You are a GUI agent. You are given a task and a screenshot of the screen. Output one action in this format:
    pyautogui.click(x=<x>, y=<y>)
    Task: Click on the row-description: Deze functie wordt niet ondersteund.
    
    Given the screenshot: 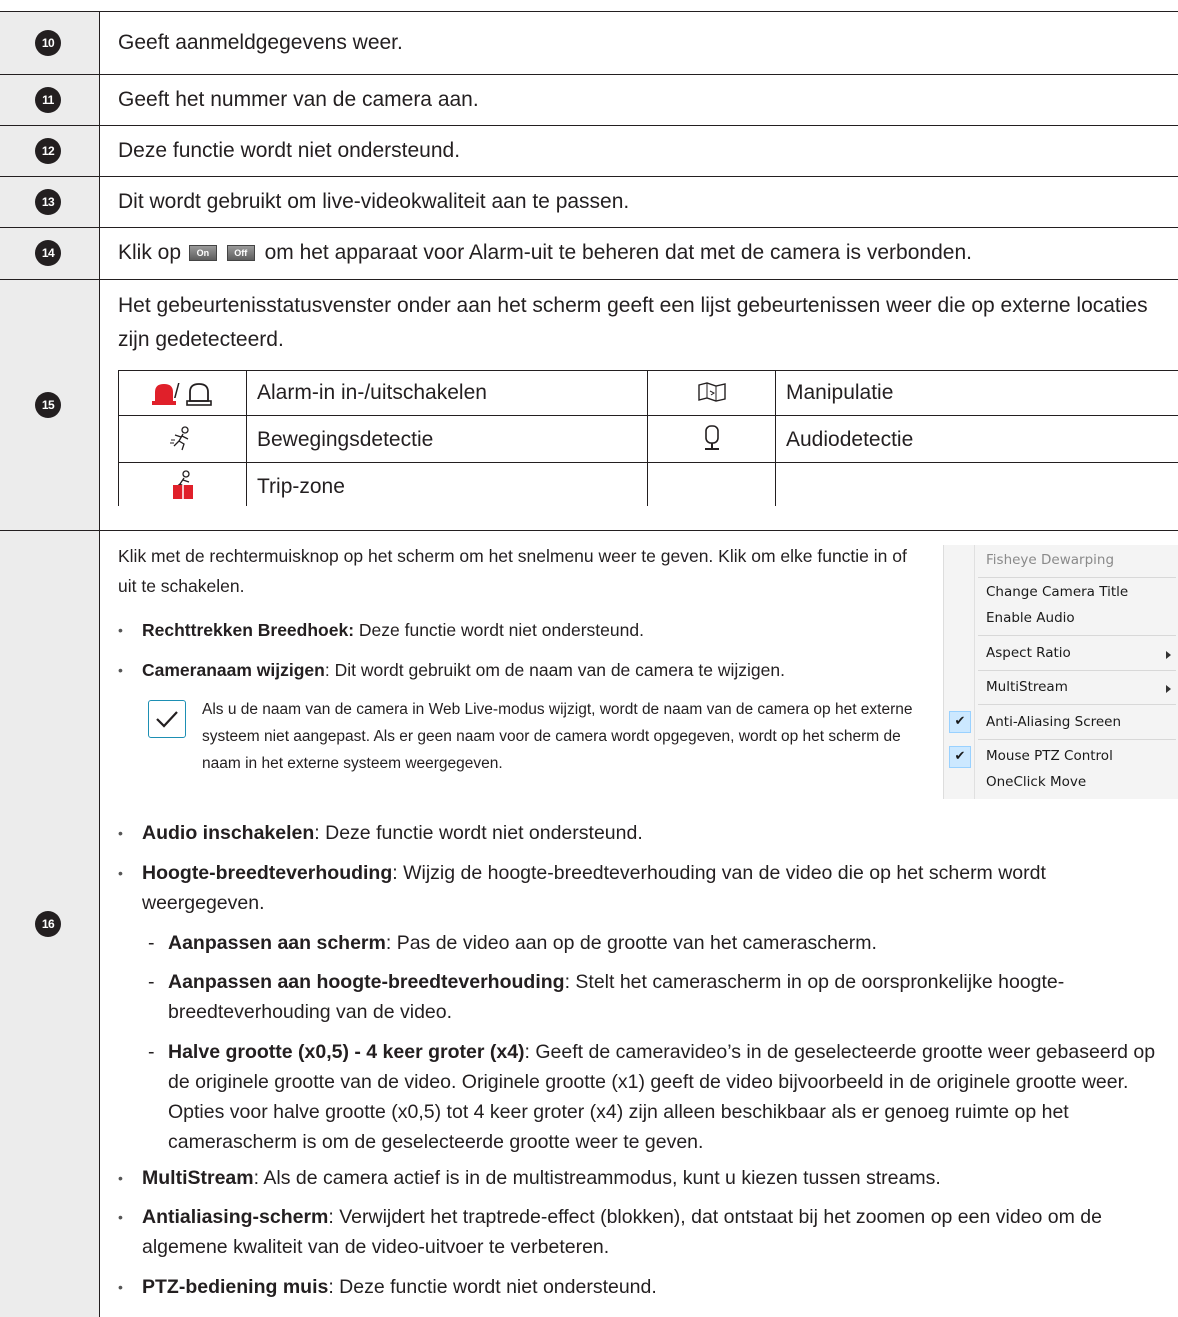 What is the action you would take?
    pyautogui.click(x=289, y=150)
    